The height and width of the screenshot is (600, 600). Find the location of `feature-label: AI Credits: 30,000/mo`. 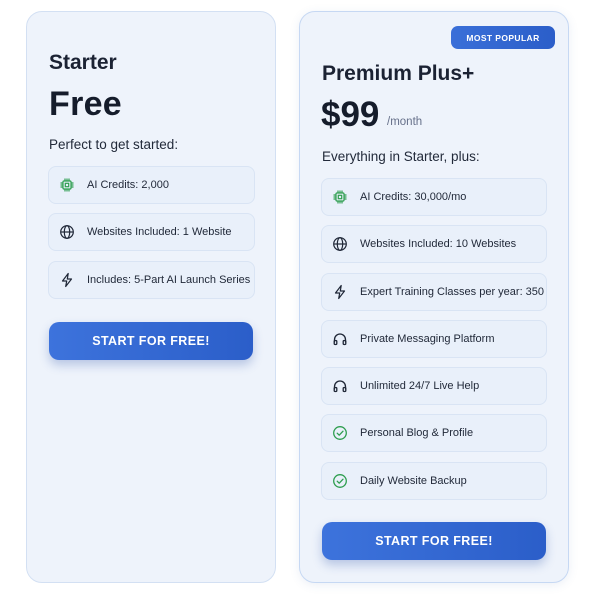

feature-label: AI Credits: 30,000/mo is located at coordinates (413, 197).